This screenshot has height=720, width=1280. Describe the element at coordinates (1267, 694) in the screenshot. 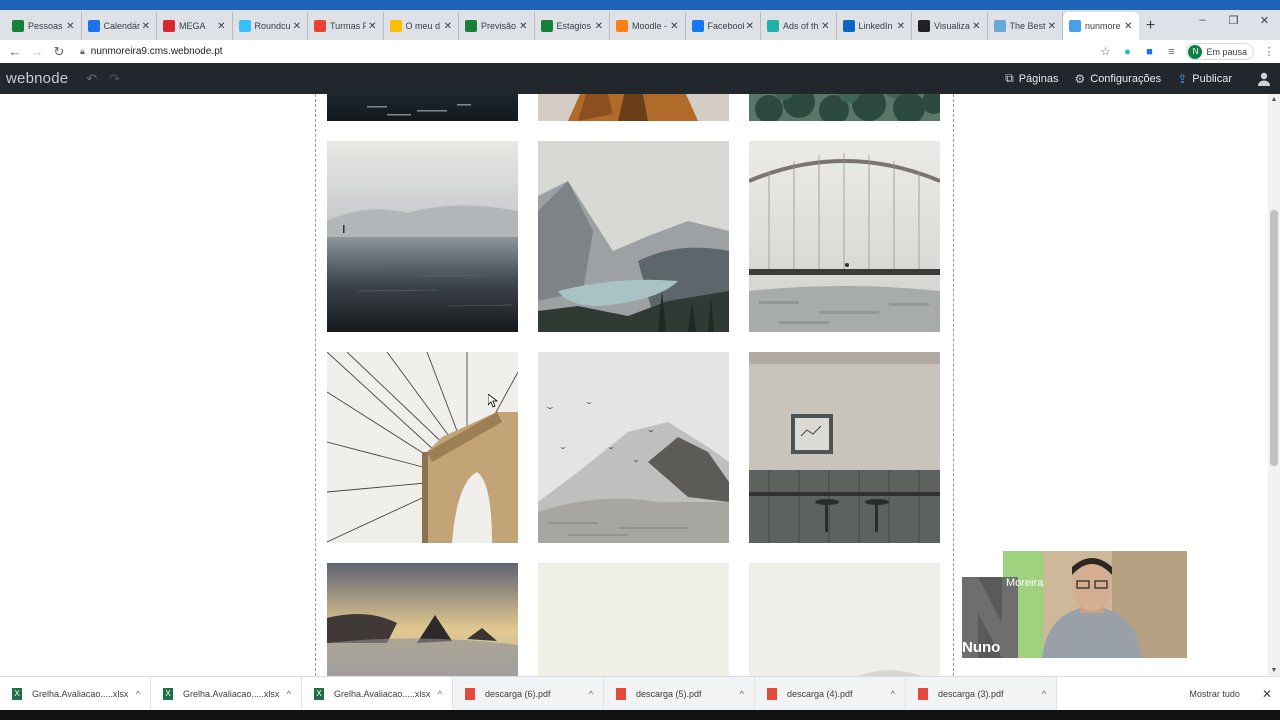

I see `close-downloads-bar-icon: ✕` at that location.